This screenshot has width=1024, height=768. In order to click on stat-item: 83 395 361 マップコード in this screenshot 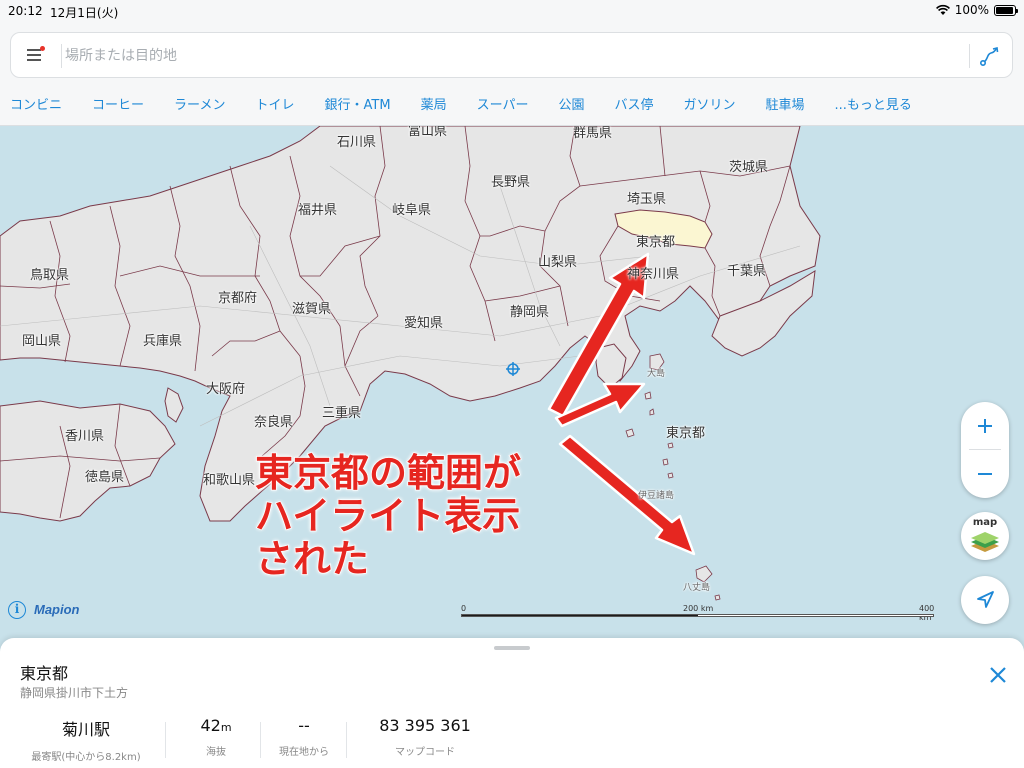, I will do `click(425, 737)`.